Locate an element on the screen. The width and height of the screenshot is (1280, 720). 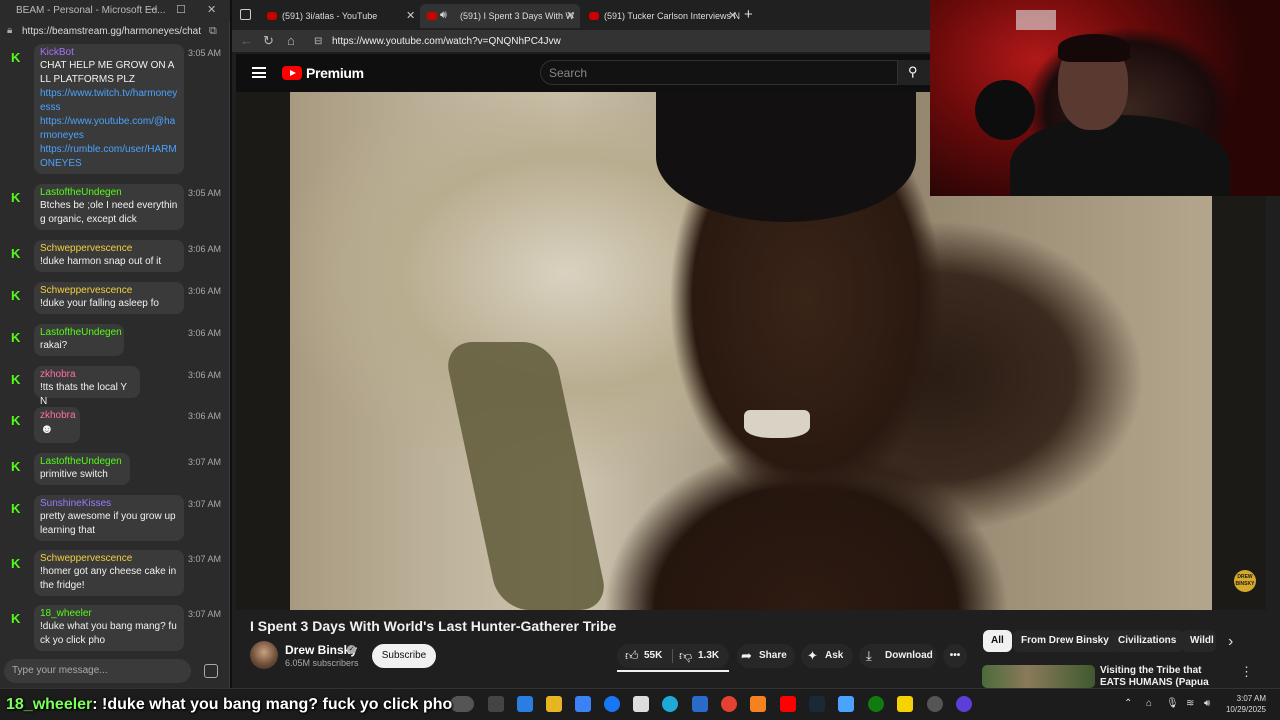
thumbs-down-icon: 👎︎ is located at coordinates (685, 656).